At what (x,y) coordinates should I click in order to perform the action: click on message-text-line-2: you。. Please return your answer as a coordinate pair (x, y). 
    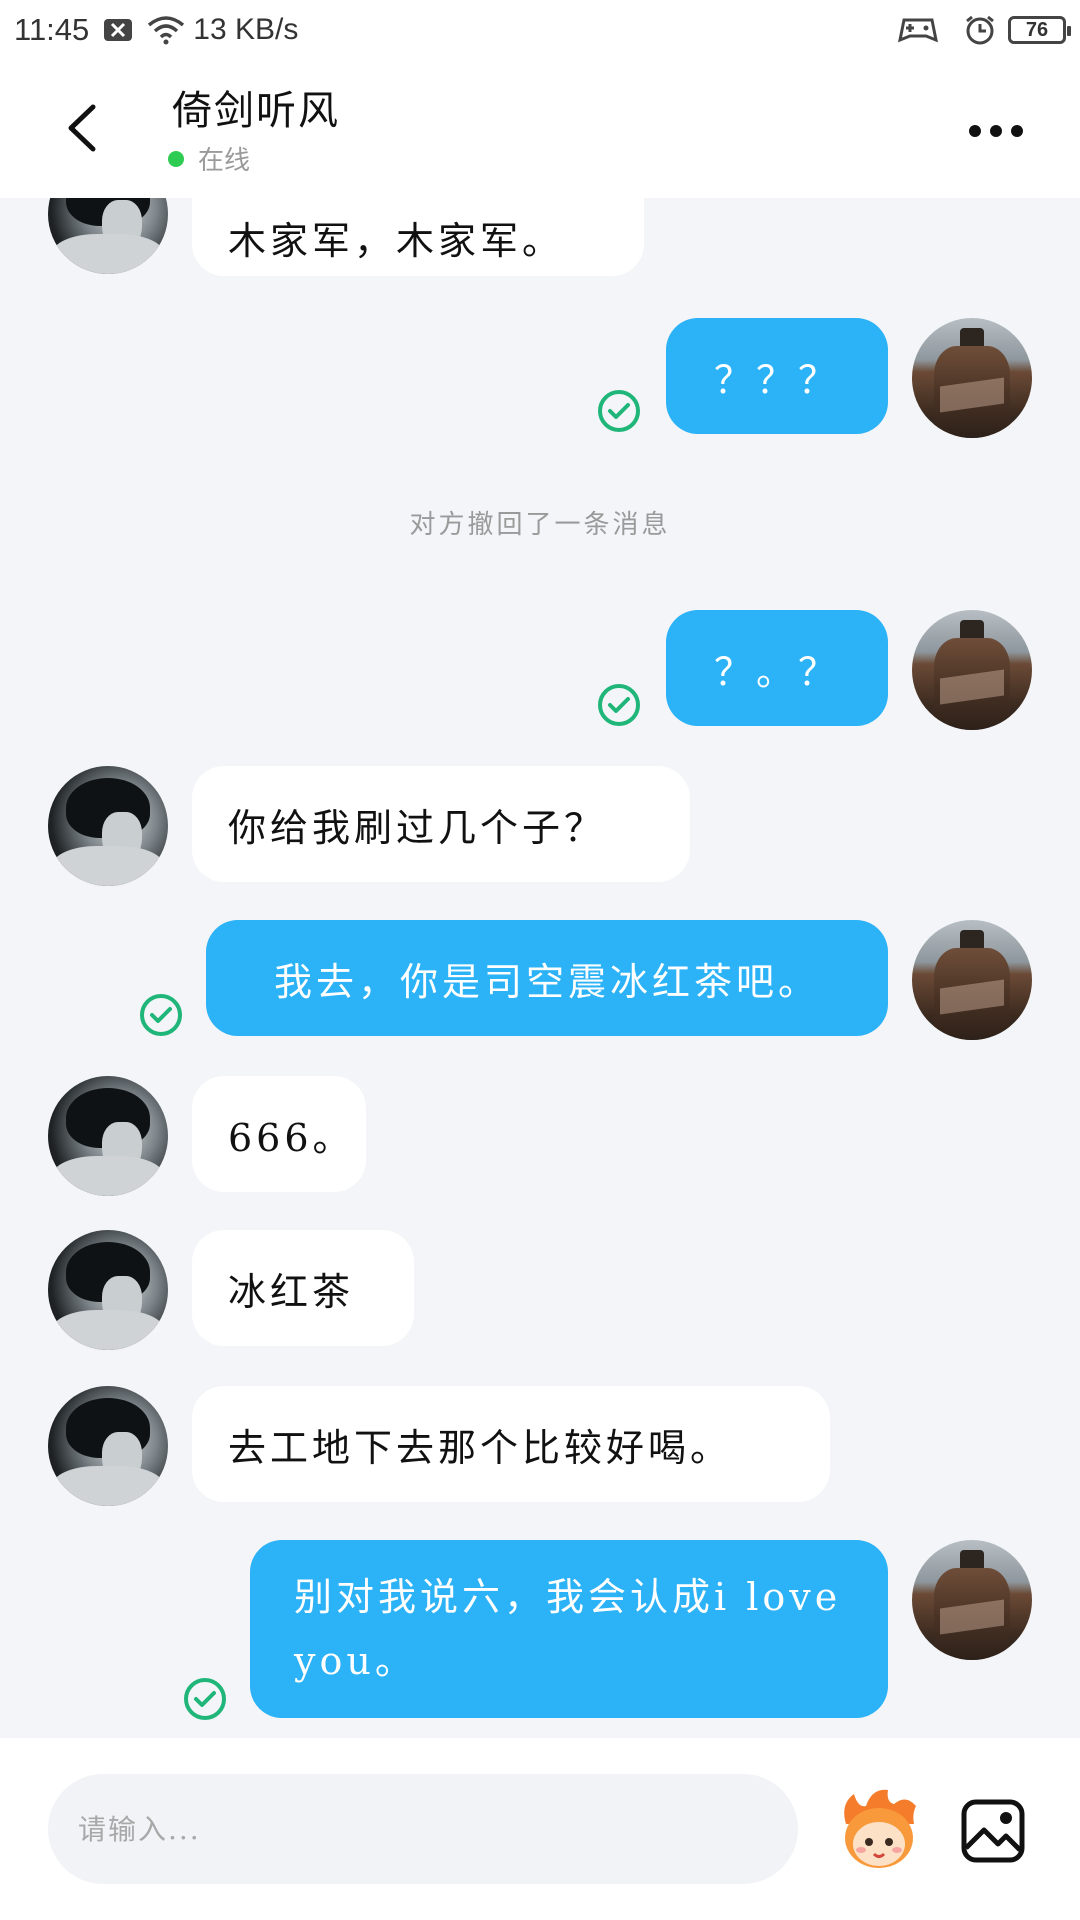
    Looking at the image, I should click on (355, 1661).